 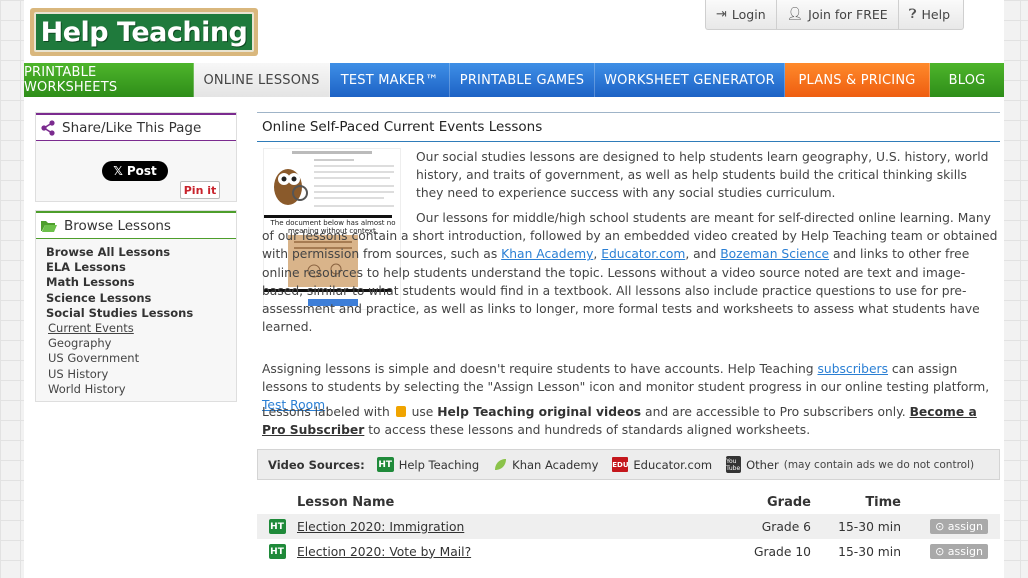 What do you see at coordinates (390, 80) in the screenshot?
I see `nav-test-maker: TEST MAKER™` at bounding box center [390, 80].